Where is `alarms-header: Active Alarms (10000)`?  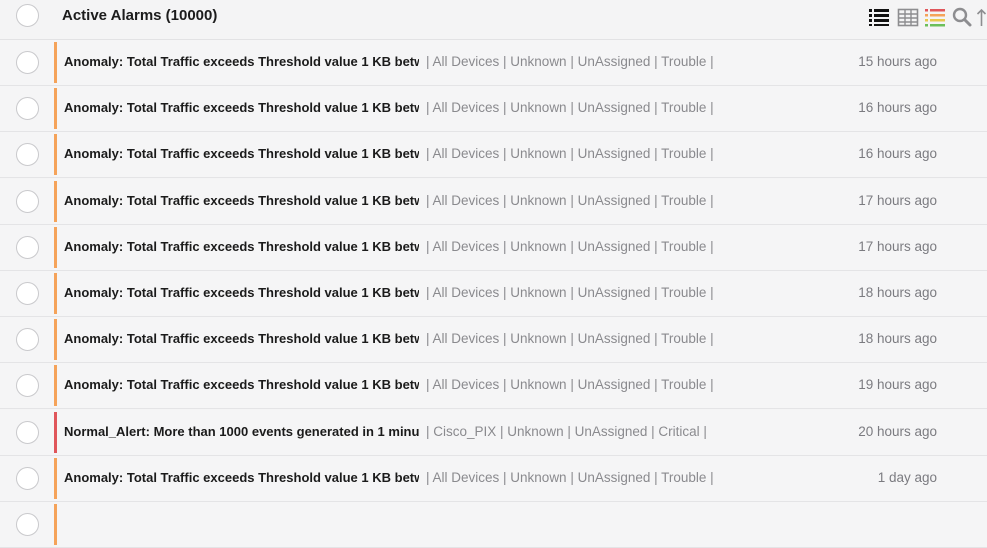 alarms-header: Active Alarms (10000) is located at coordinates (493, 20).